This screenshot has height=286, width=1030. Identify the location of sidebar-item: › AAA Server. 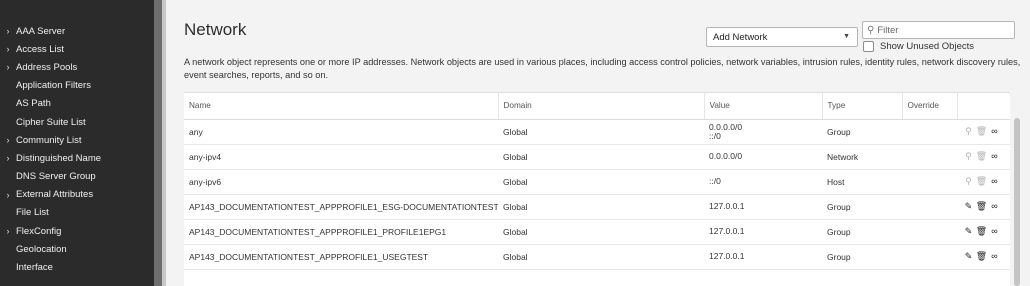
(77, 31).